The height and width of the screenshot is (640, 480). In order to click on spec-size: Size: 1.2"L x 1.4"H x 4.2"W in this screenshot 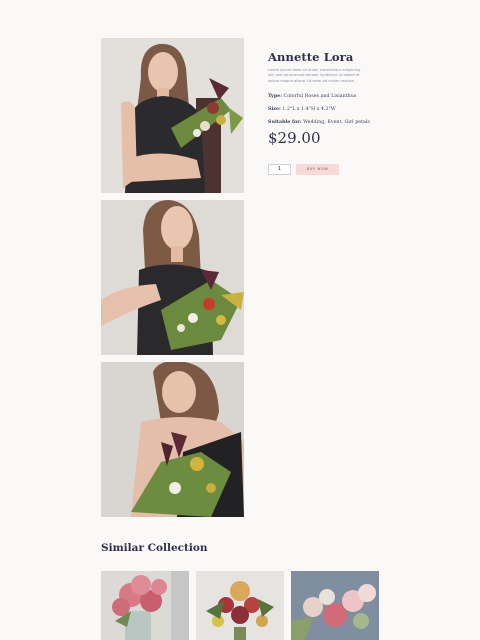, I will do `click(315, 109)`.